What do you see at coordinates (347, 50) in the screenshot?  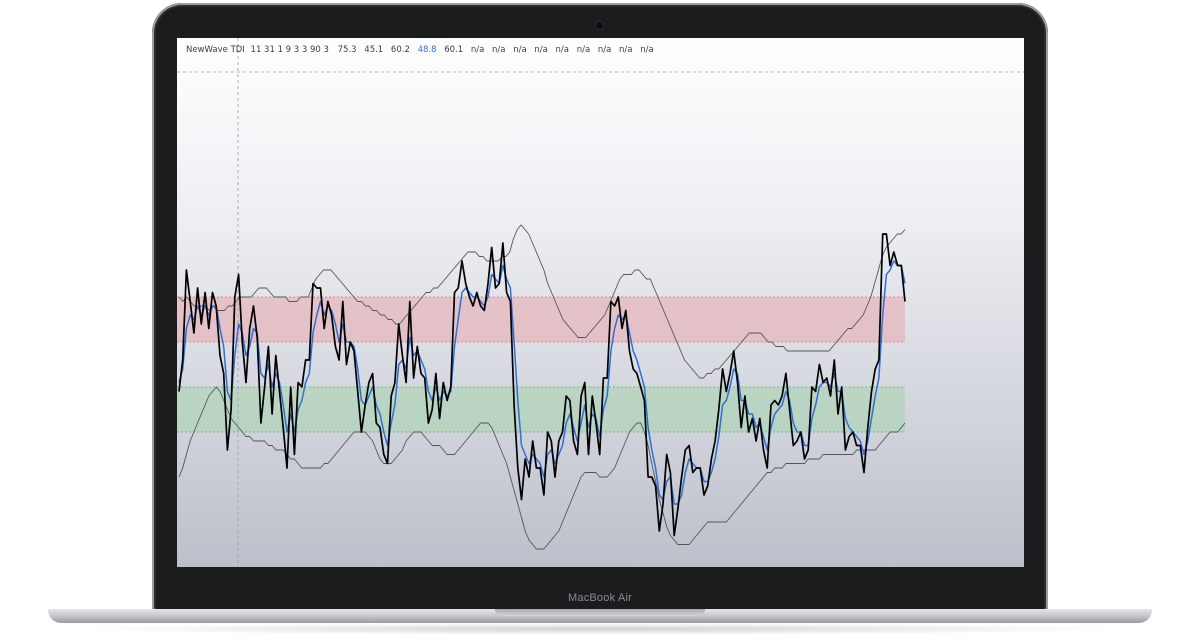 I see `legend-value: 75.3` at bounding box center [347, 50].